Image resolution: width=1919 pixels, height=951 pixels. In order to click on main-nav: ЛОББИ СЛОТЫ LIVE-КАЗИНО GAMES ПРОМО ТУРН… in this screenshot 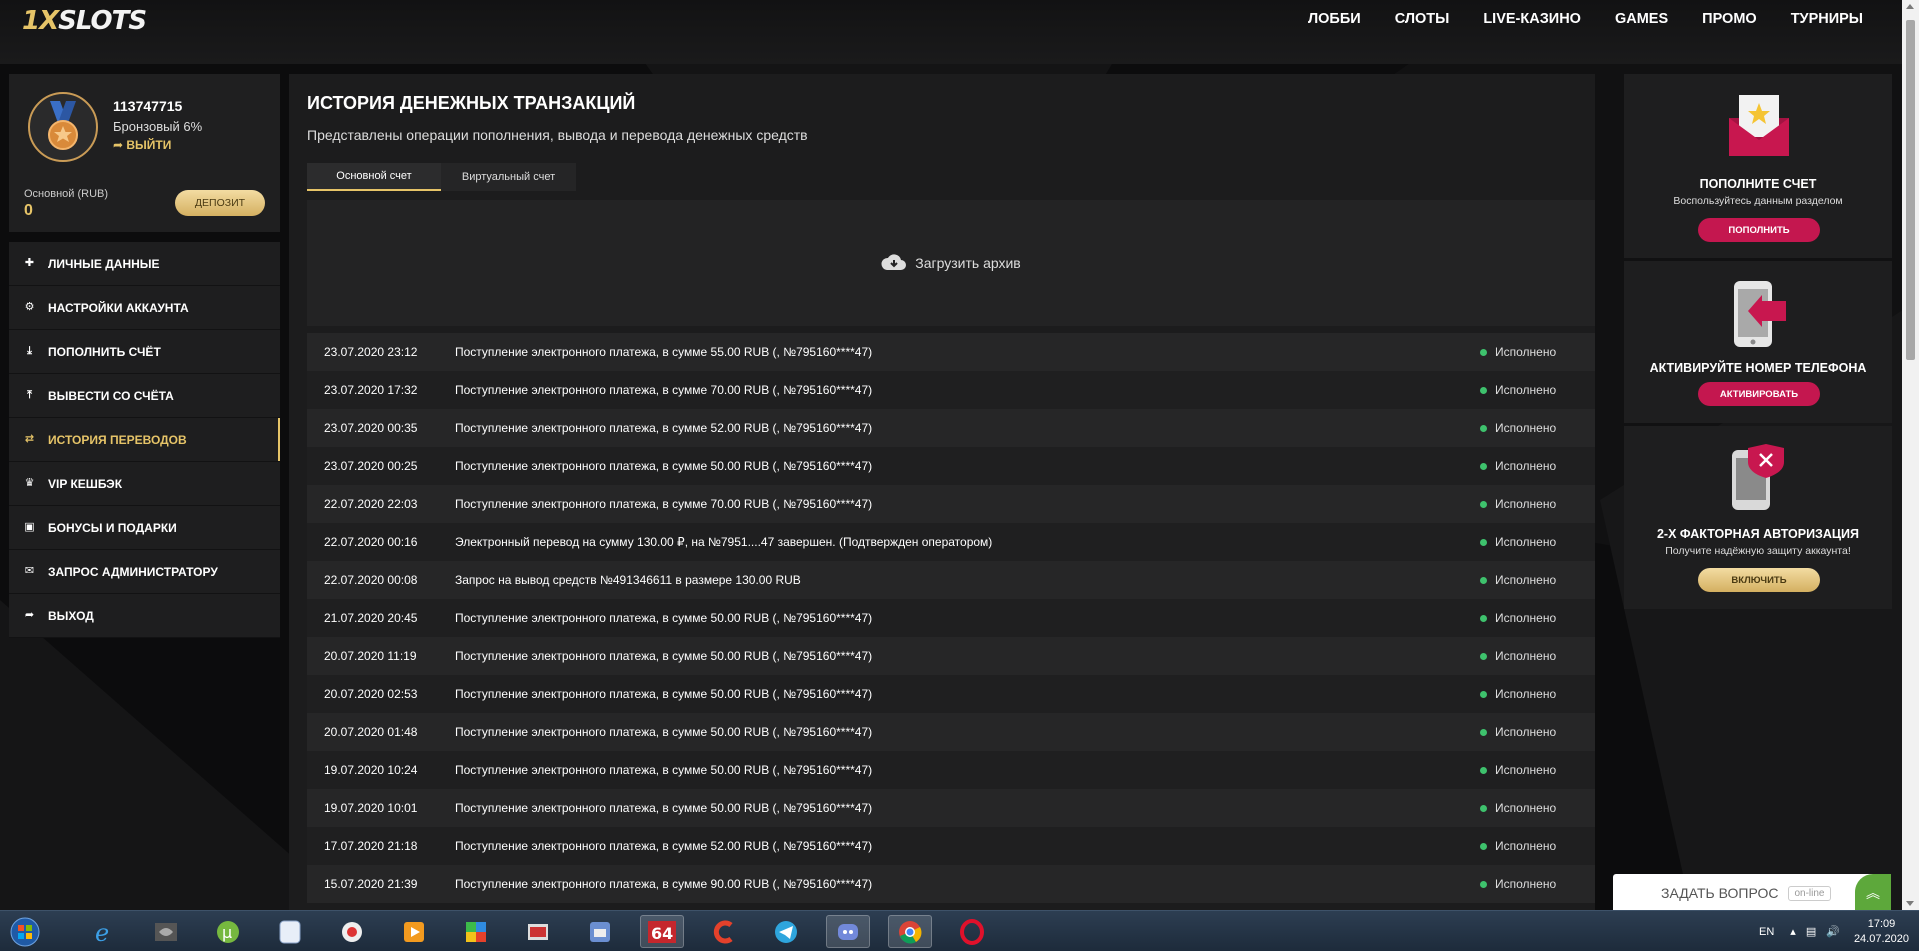, I will do `click(1568, 19)`.